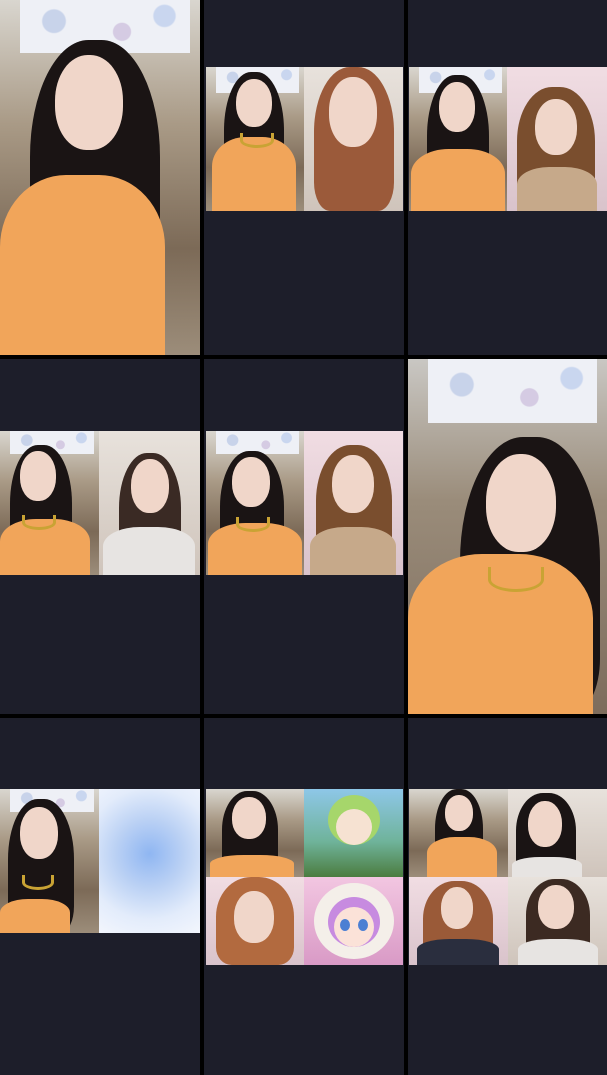 The height and width of the screenshot is (1075, 607). I want to click on video-tile-avatar-pink, so click(353, 921).